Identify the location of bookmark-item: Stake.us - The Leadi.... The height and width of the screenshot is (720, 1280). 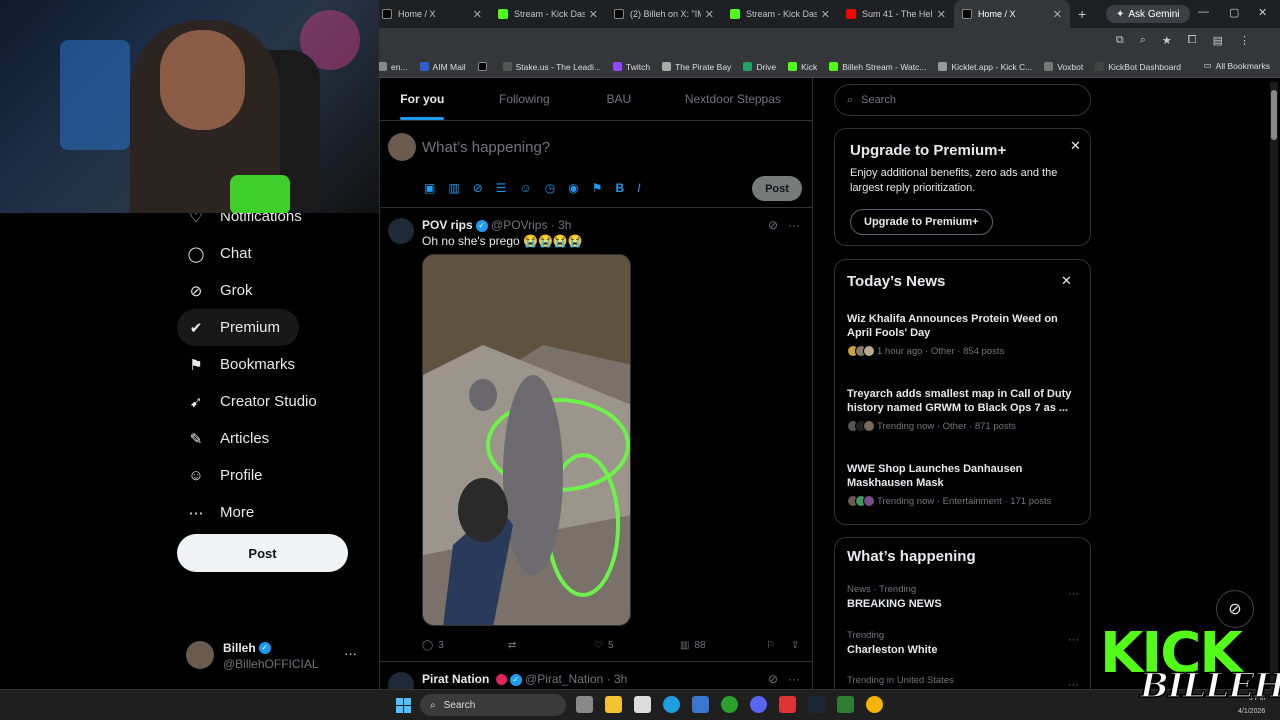
(551, 67).